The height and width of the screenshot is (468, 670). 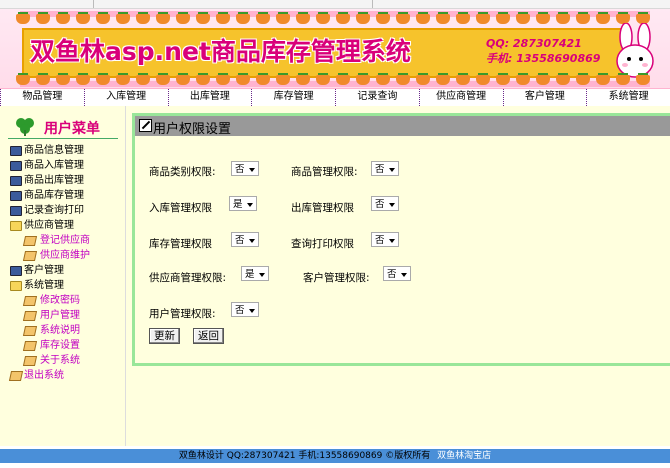 What do you see at coordinates (635, 50) in the screenshot?
I see `bunny-mascot-icon` at bounding box center [635, 50].